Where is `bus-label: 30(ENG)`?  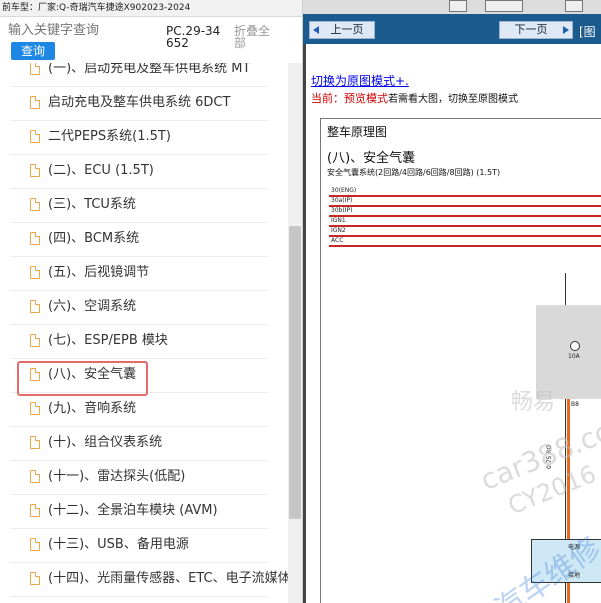
bus-label: 30(ENG) is located at coordinates (344, 190).